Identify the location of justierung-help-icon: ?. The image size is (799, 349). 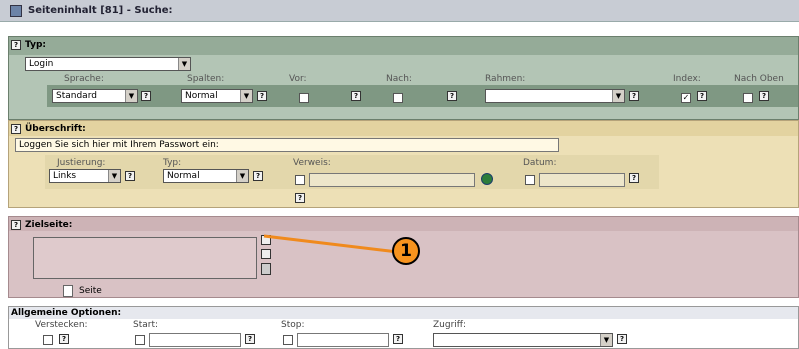
(130, 176).